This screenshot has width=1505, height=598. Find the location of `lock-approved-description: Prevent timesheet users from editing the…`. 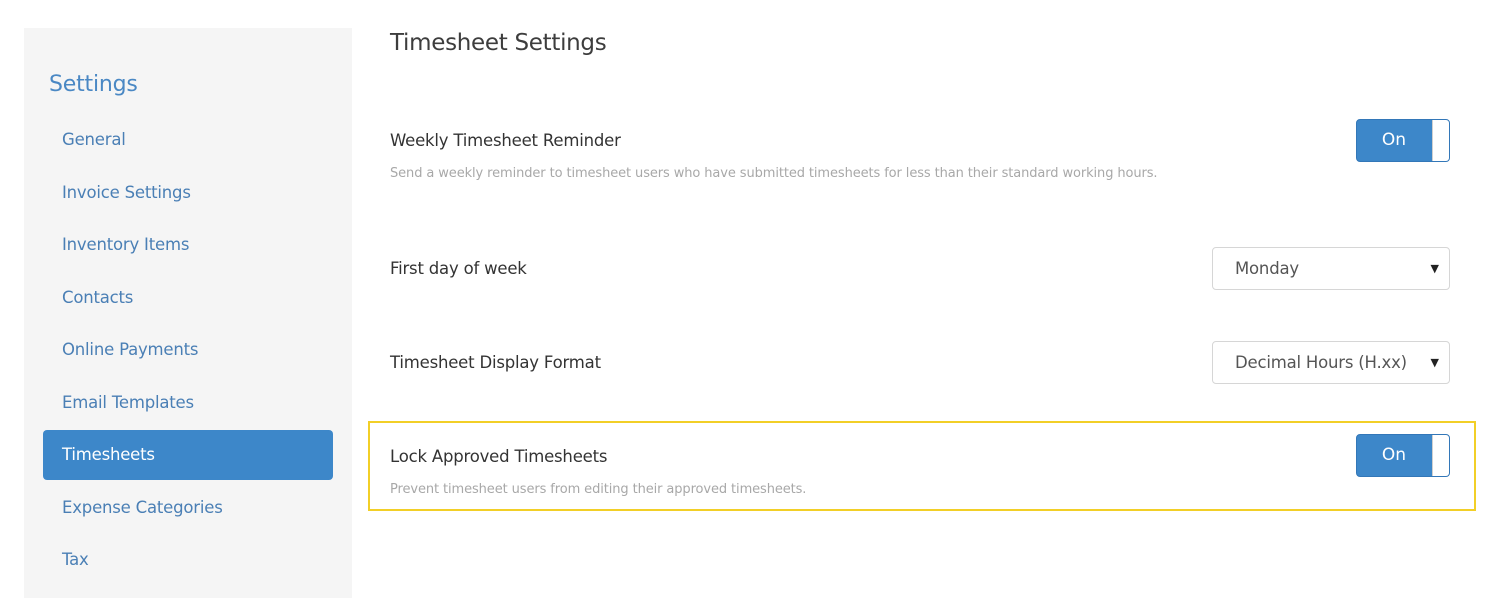

lock-approved-description: Prevent timesheet users from editing the… is located at coordinates (598, 489).